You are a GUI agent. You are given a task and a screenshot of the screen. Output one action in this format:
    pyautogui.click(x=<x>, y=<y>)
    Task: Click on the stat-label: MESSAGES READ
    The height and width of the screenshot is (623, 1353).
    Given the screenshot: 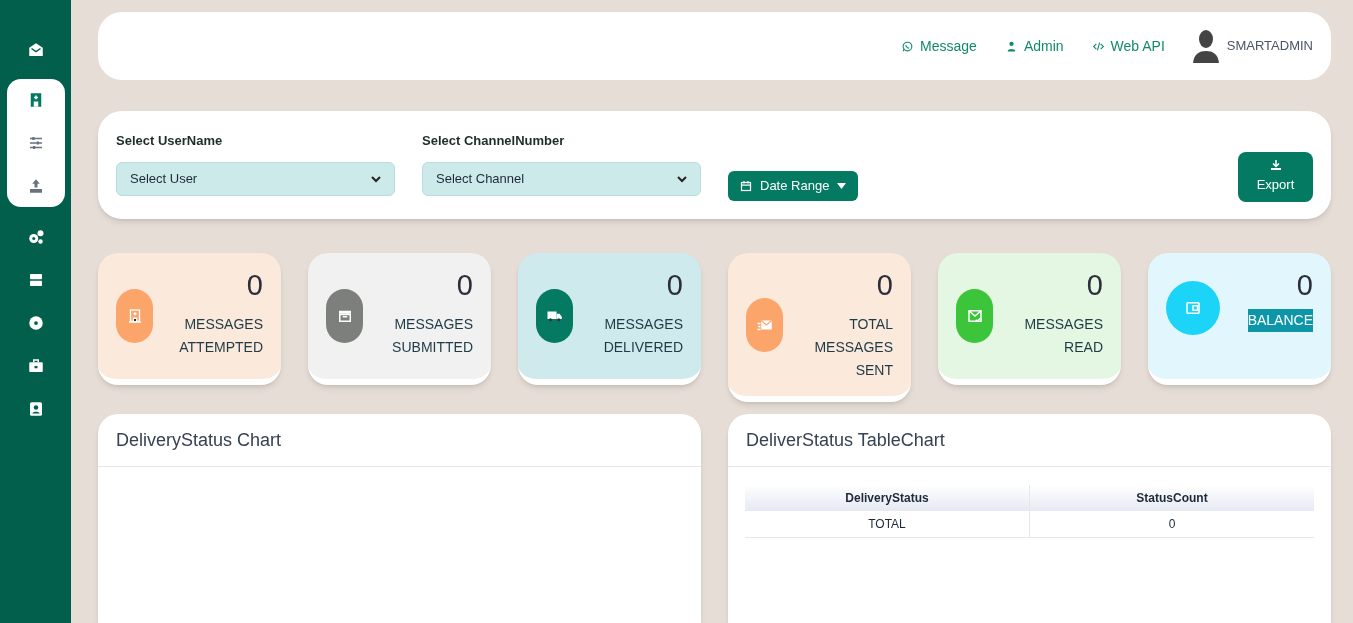 What is the action you would take?
    pyautogui.click(x=1063, y=336)
    